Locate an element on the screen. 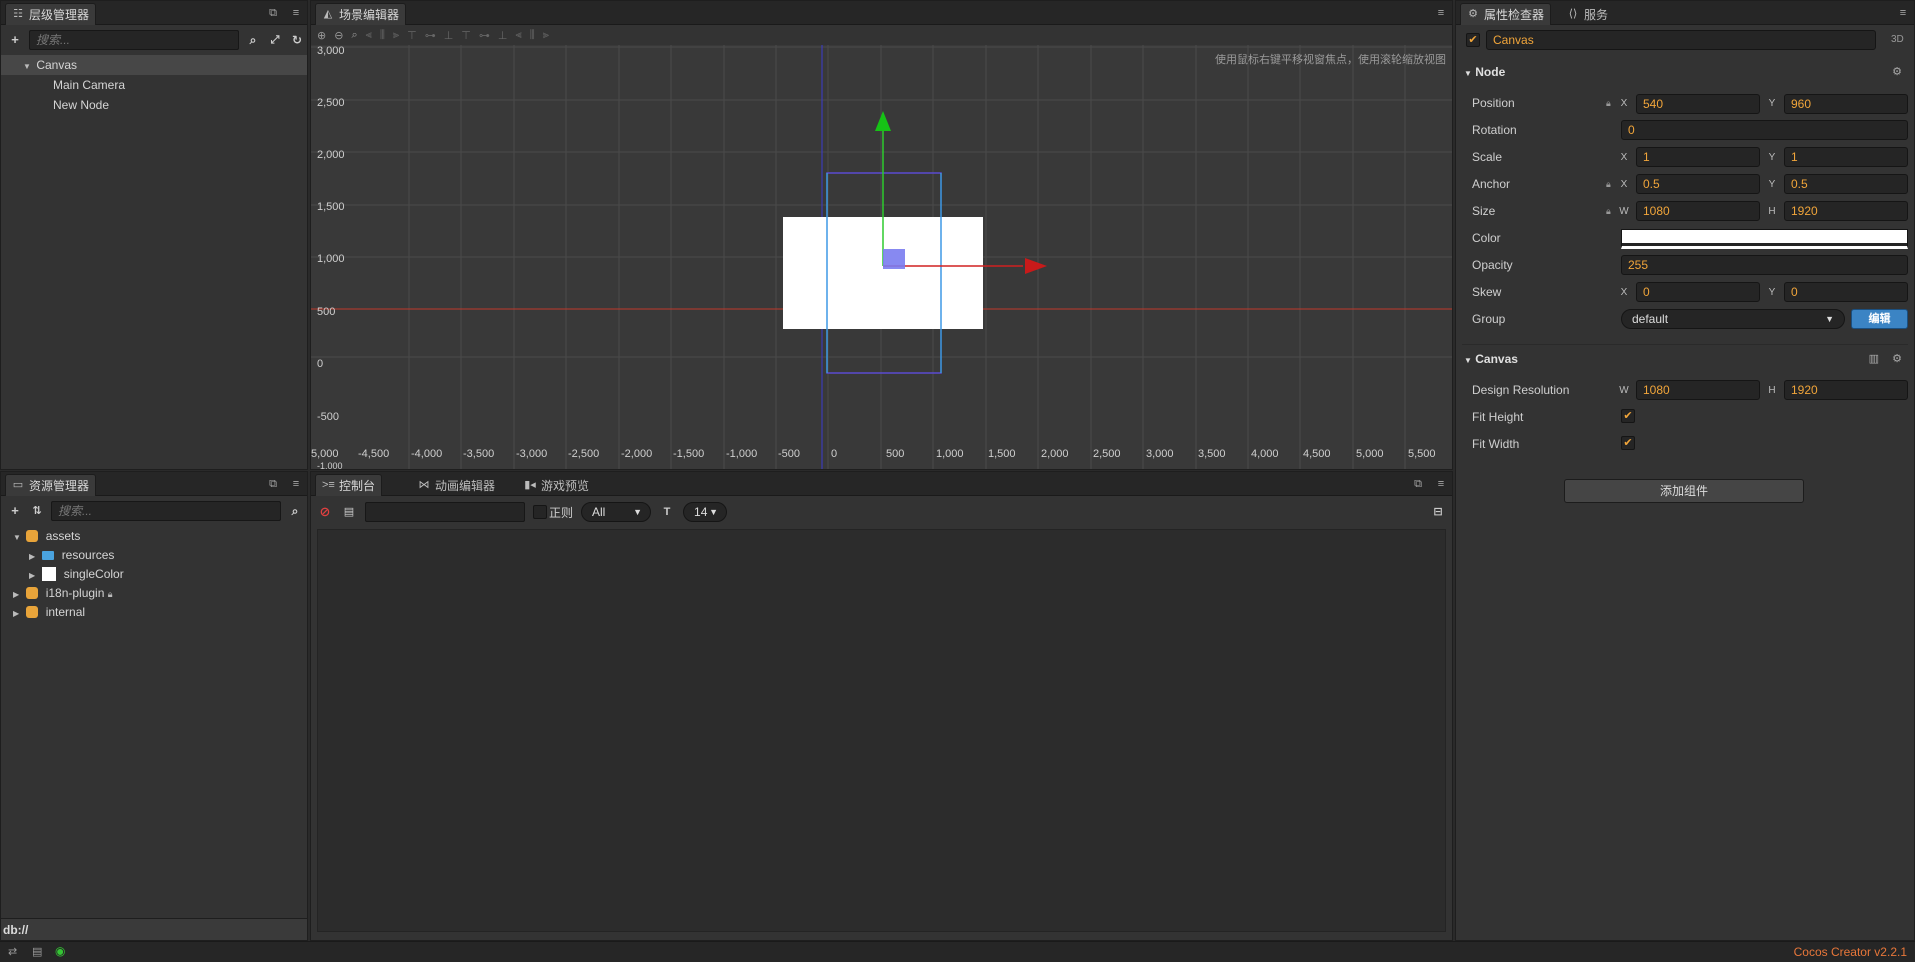 The width and height of the screenshot is (1915, 962). align-bottom-icon: ⊥ is located at coordinates (449, 35).